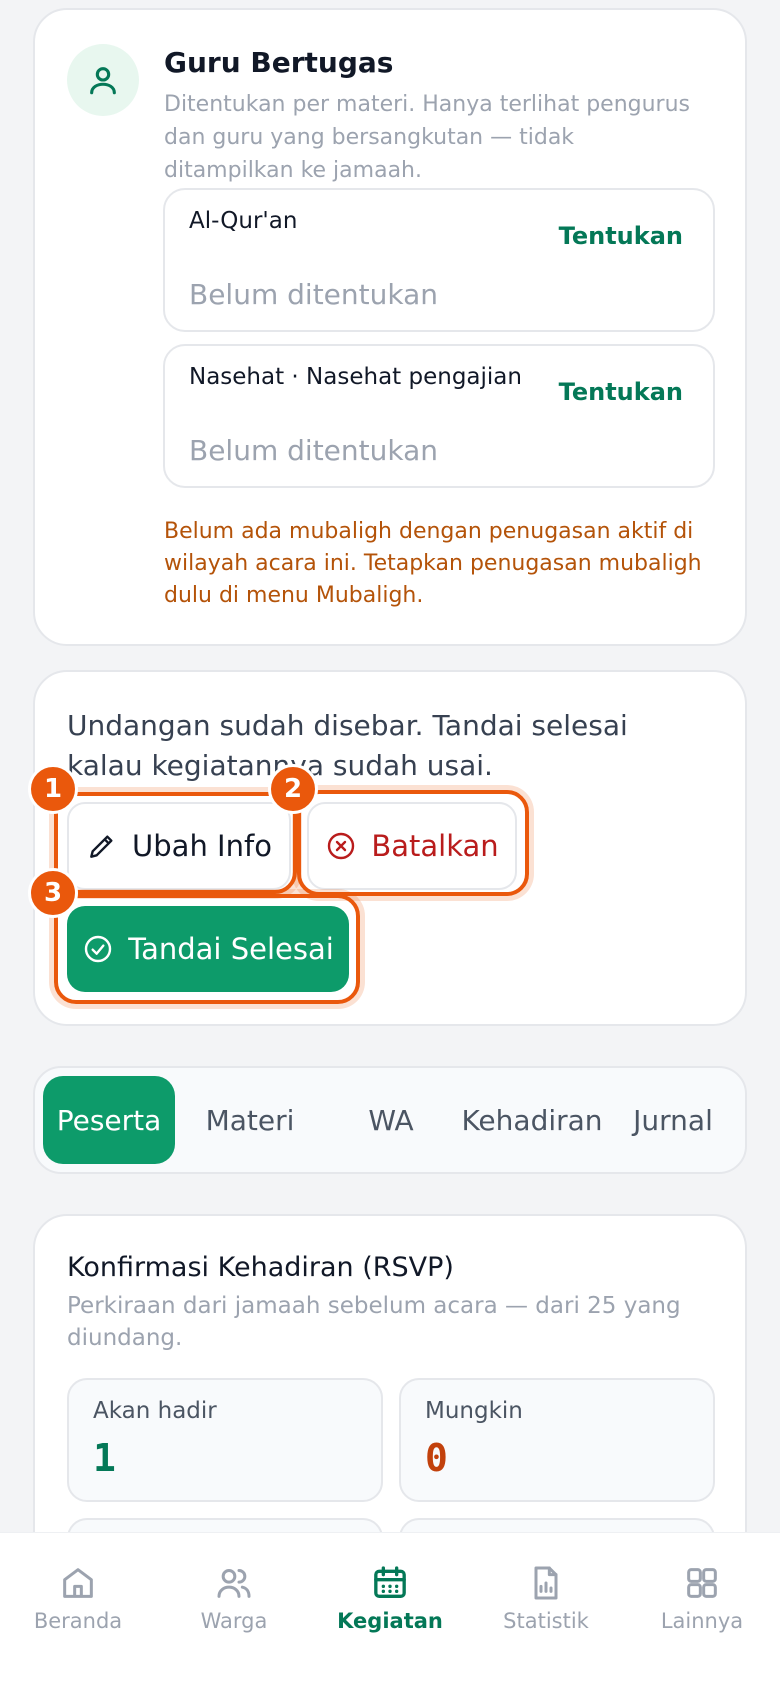 The height and width of the screenshot is (1688, 780). I want to click on nav-beranda: Beranda, so click(78, 1611).